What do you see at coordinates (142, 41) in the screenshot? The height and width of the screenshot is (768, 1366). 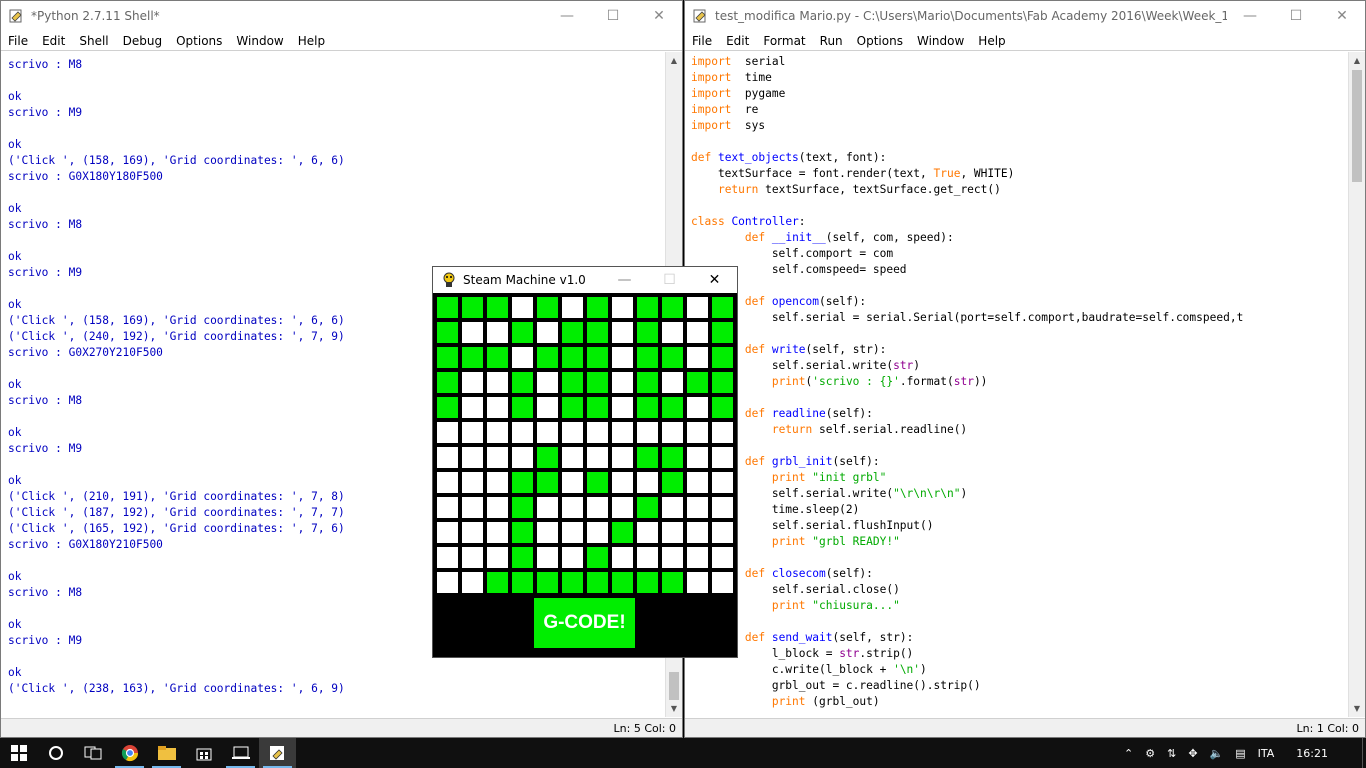 I see `shell-menu-debug: Debug` at bounding box center [142, 41].